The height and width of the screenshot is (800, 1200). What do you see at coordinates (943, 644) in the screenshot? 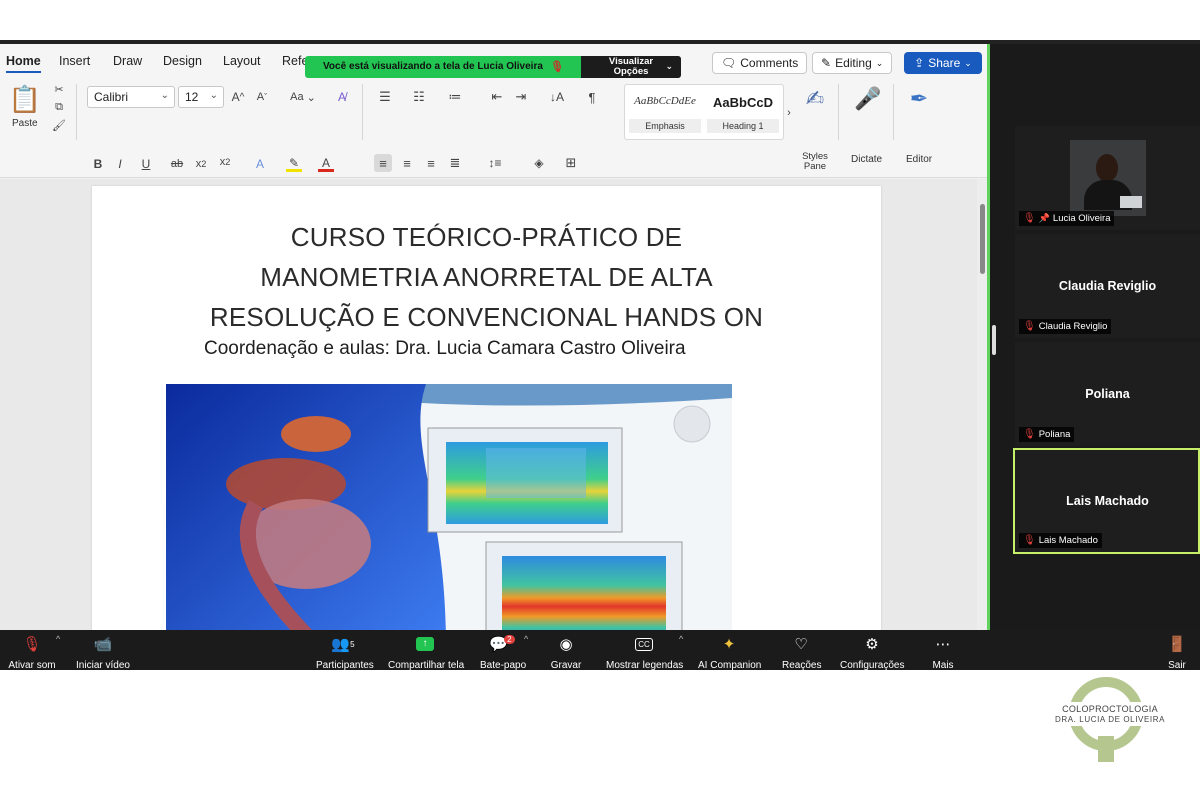
I see `more-icon: ⋯` at bounding box center [943, 644].